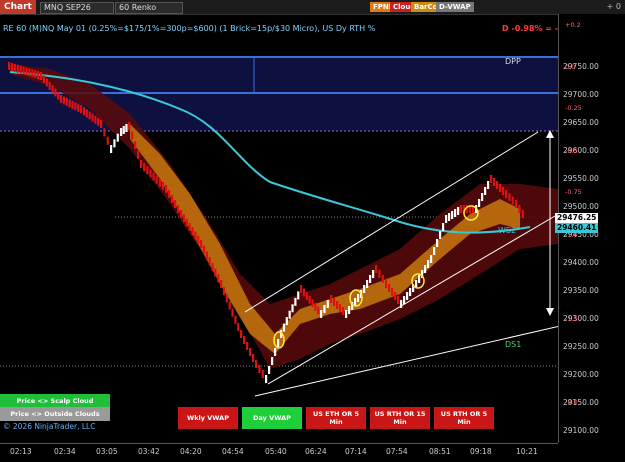 The height and width of the screenshot is (462, 625). I want to click on us-rth-or15-button: US RTH OR 15 Min, so click(400, 418).